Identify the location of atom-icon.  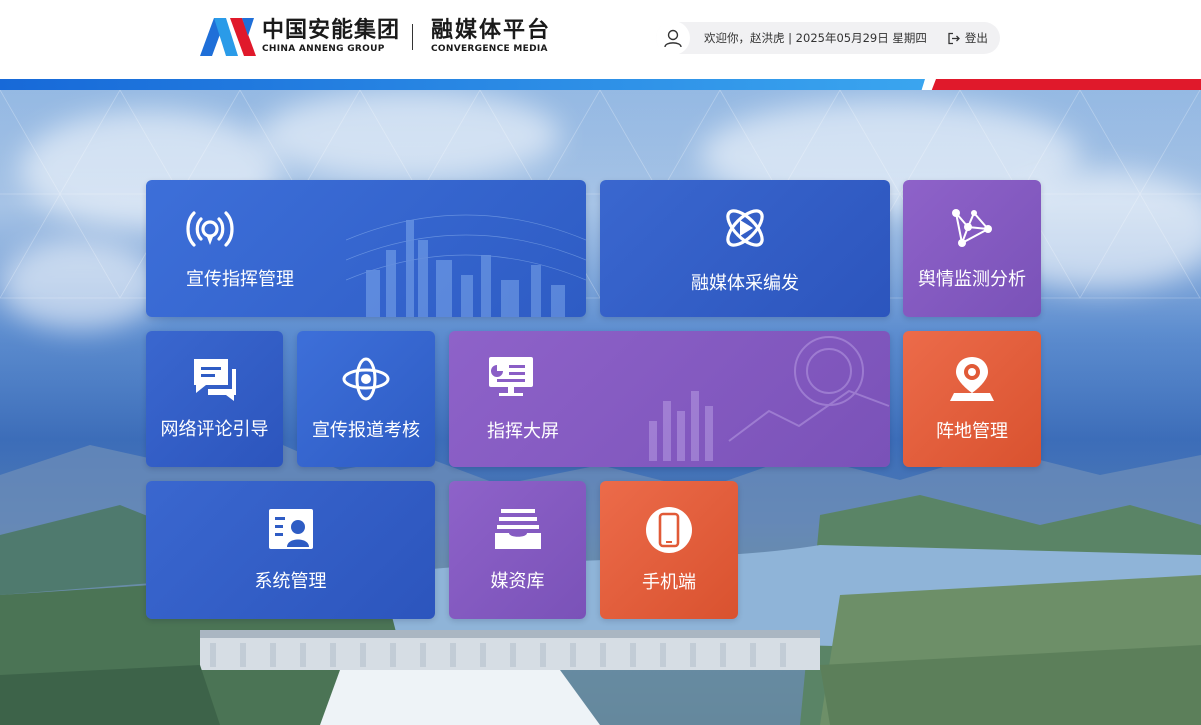
(366, 381).